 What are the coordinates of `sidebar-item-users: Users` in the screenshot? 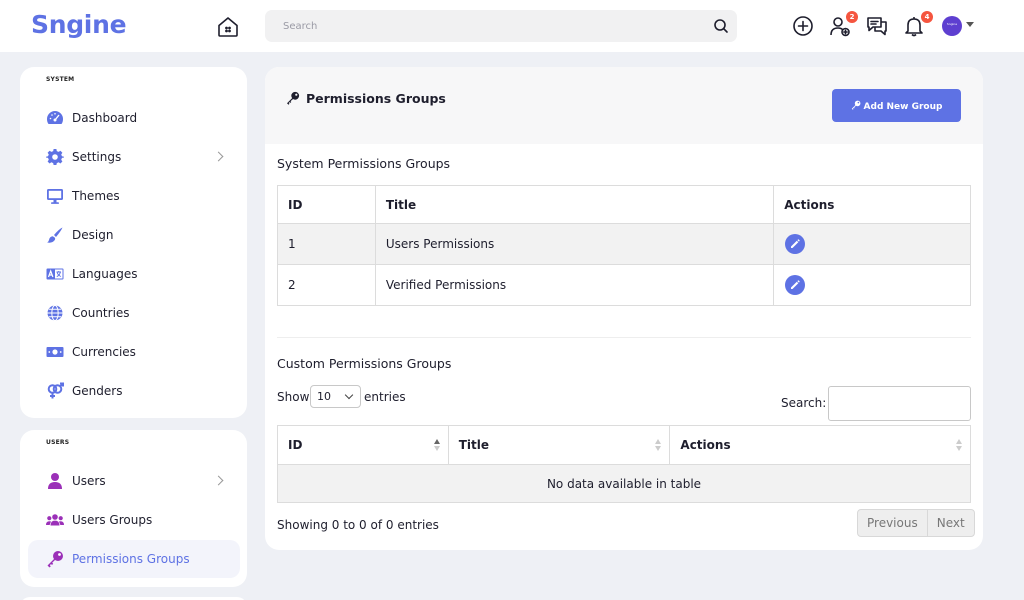 It's located at (134, 481).